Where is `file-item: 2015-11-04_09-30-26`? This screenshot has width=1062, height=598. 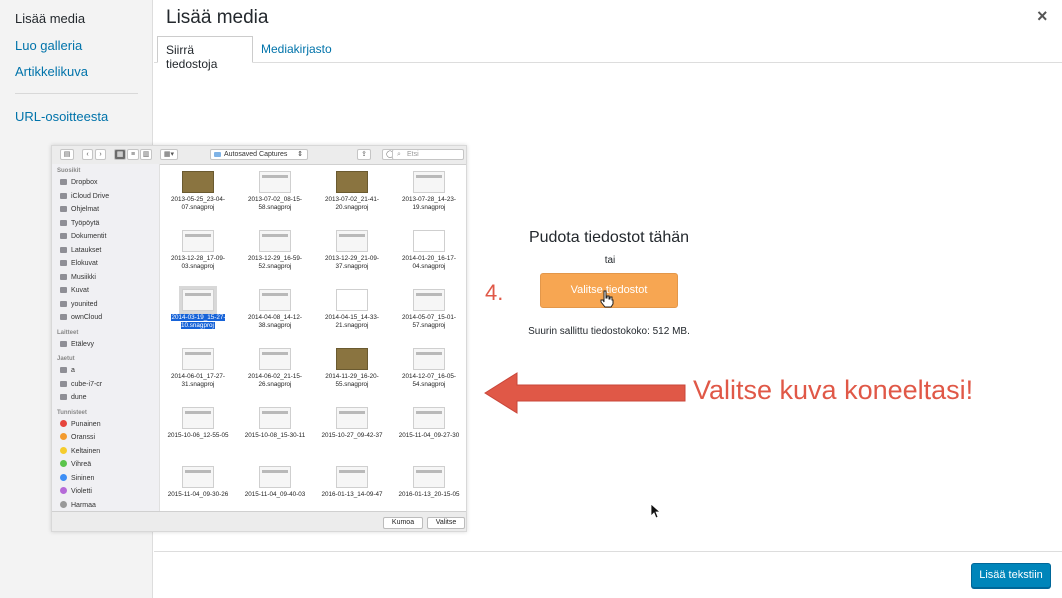 file-item: 2015-11-04_09-30-26 is located at coordinates (198, 485).